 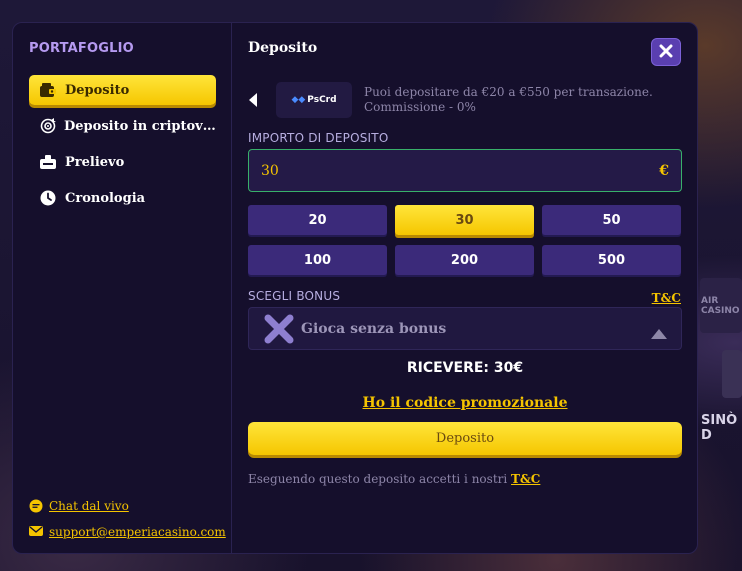 What do you see at coordinates (317, 220) in the screenshot?
I see `preset-button-20: 20` at bounding box center [317, 220].